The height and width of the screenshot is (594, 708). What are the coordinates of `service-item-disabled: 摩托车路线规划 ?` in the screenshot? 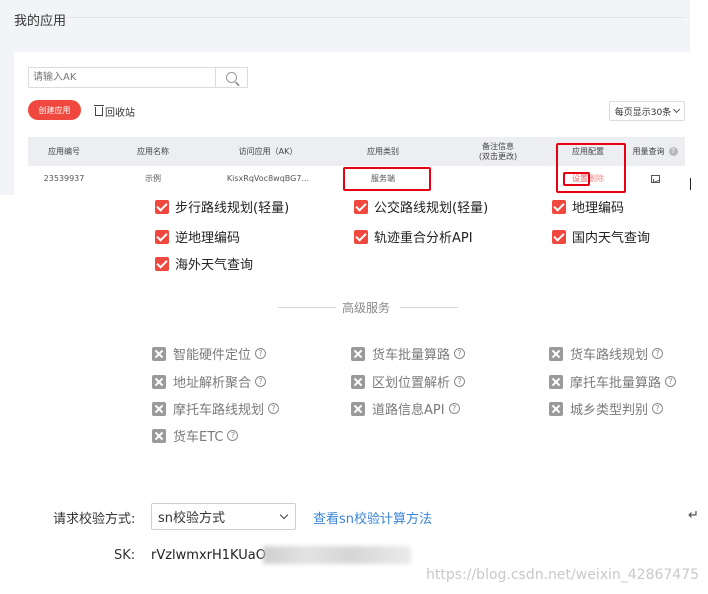 It's located at (216, 408).